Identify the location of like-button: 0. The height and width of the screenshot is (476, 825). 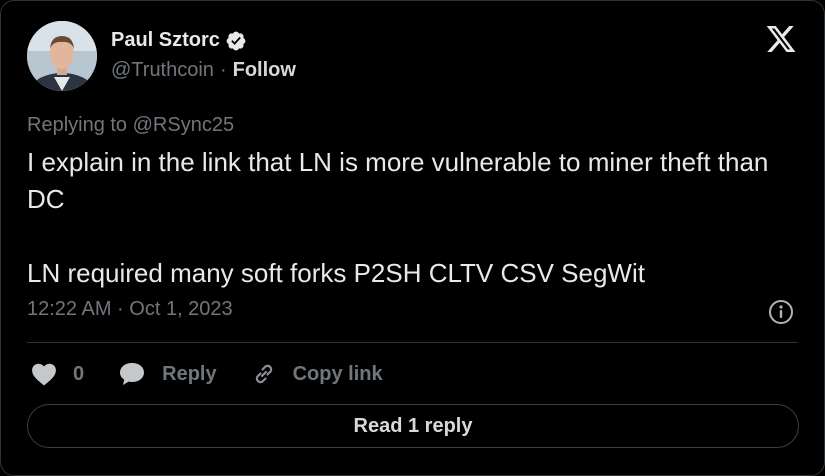
(57, 374).